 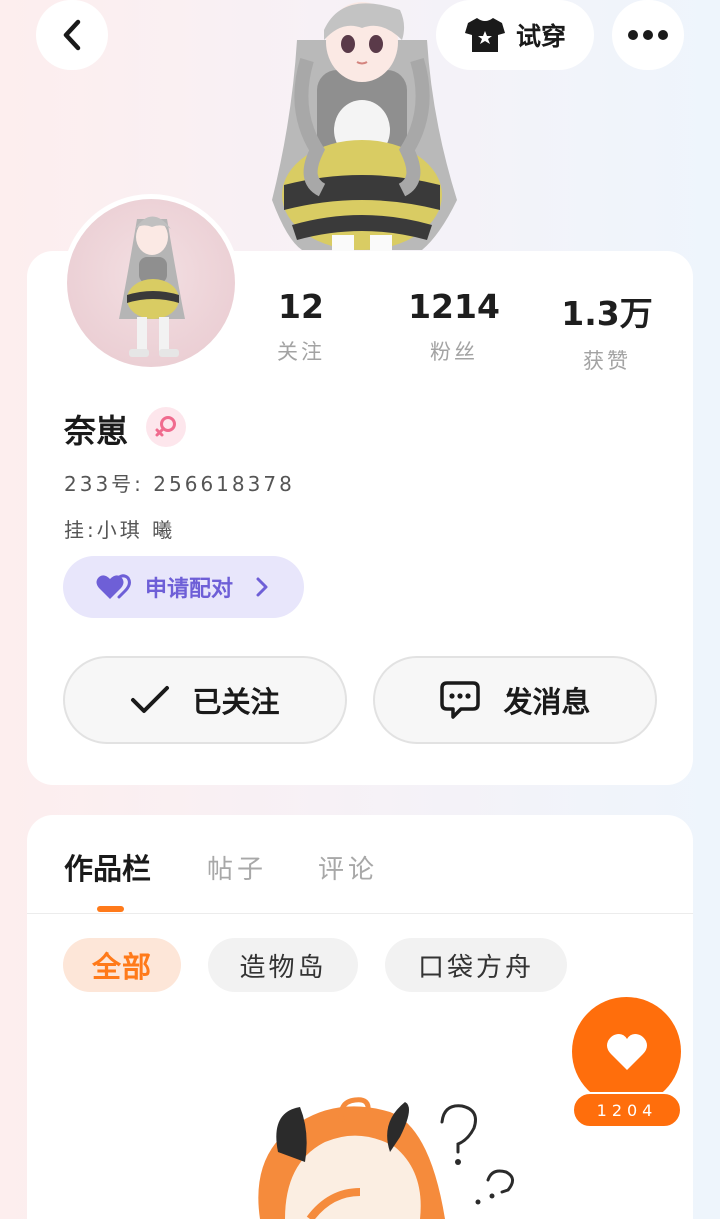 What do you see at coordinates (484, 35) in the screenshot?
I see `tshirt-star-icon` at bounding box center [484, 35].